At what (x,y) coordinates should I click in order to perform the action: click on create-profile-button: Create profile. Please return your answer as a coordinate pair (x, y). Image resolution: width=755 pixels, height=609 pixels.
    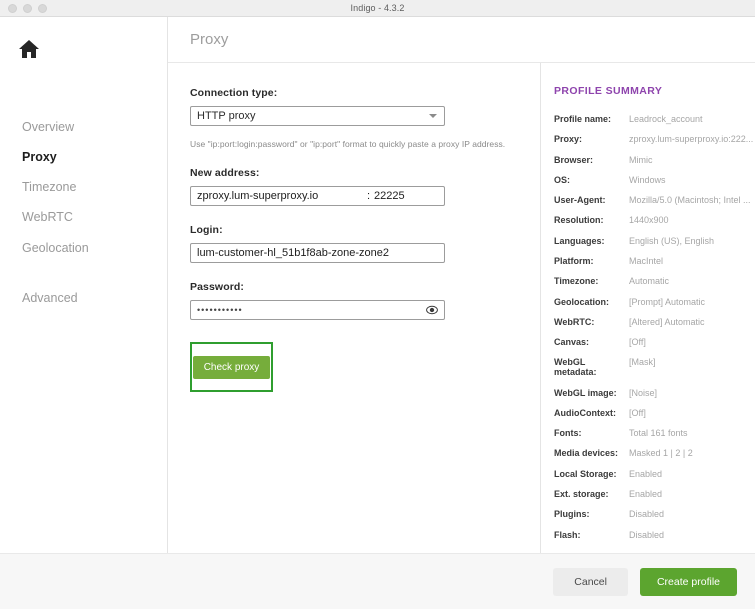
    Looking at the image, I should click on (688, 581).